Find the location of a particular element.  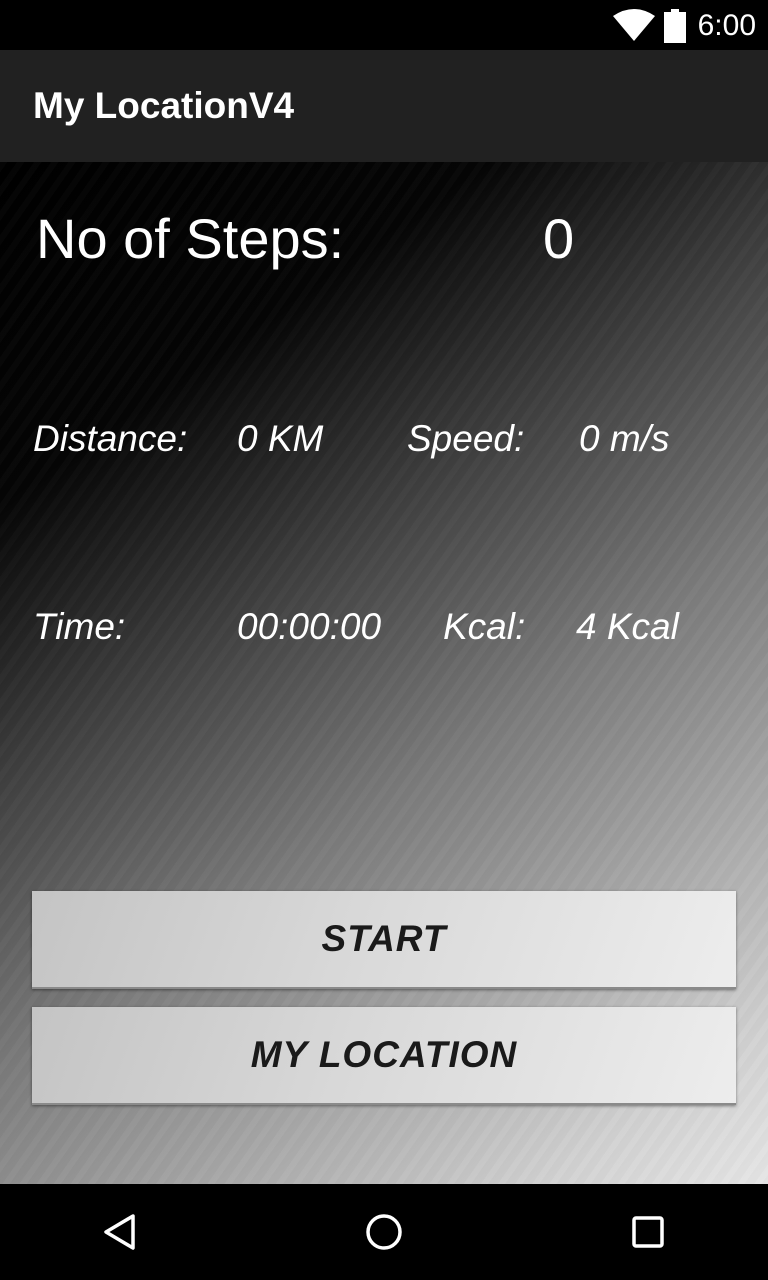

steps-label: No of Steps: is located at coordinates (190, 238).